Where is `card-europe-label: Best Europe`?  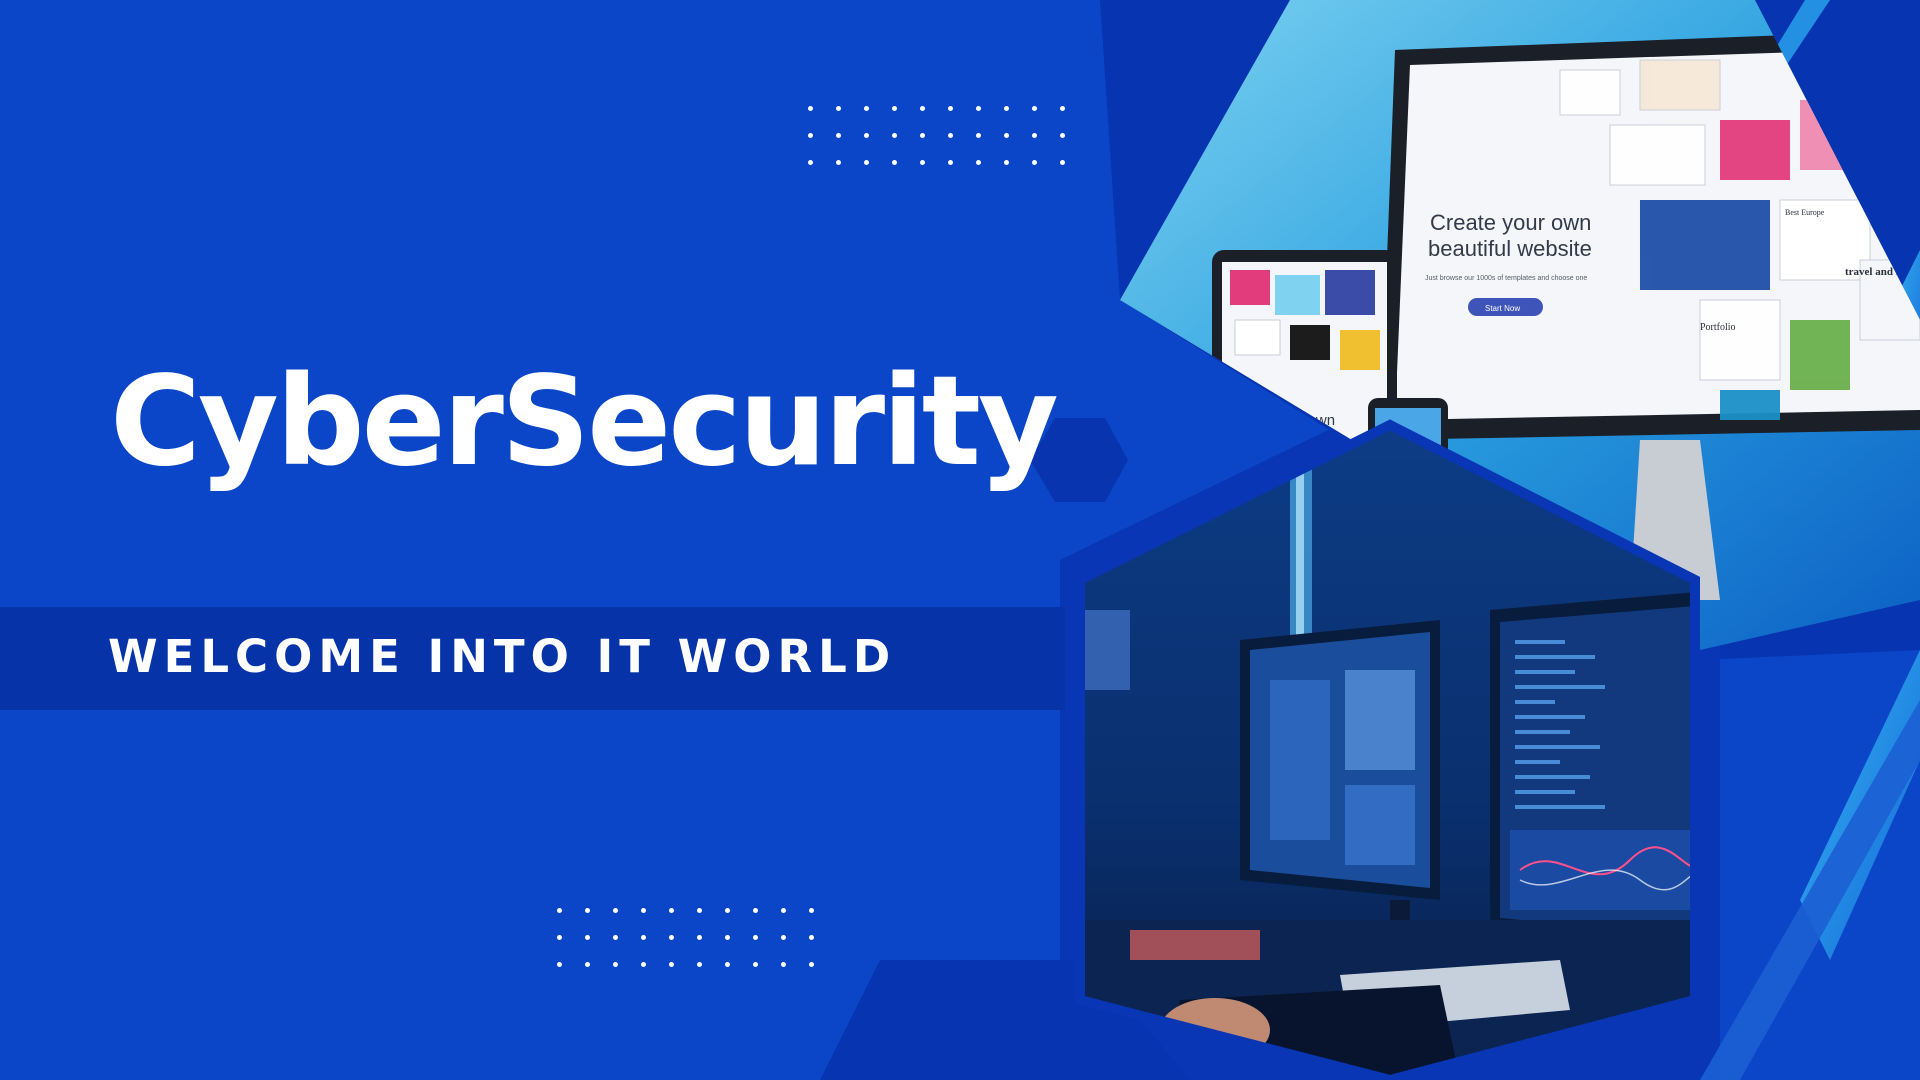 card-europe-label: Best Europe is located at coordinates (1805, 212).